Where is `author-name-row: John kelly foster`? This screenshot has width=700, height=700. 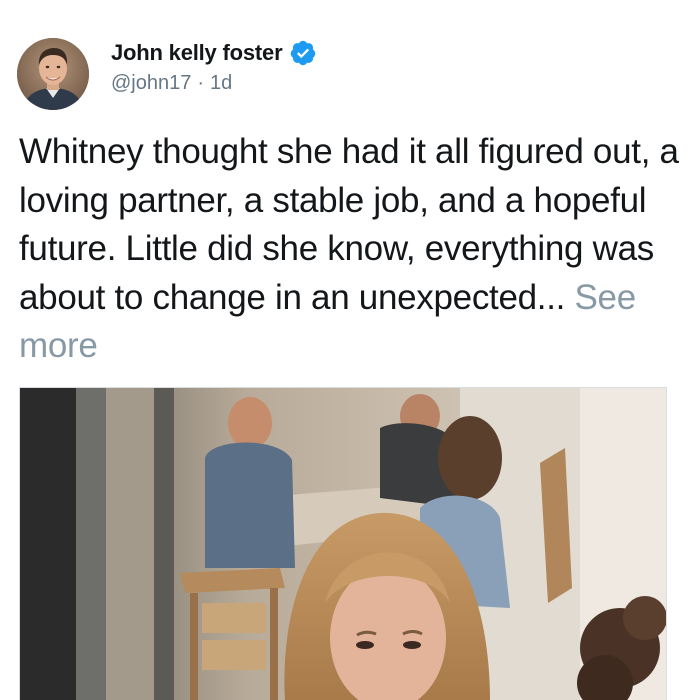
author-name-row: John kelly foster is located at coordinates (214, 53).